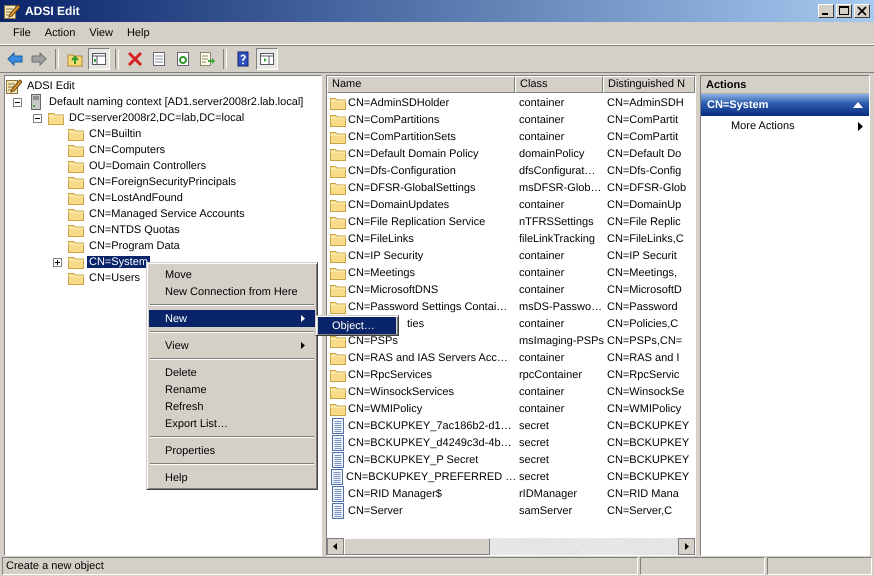  Describe the element at coordinates (232, 450) in the screenshot. I see `menu-item: Properties` at that location.